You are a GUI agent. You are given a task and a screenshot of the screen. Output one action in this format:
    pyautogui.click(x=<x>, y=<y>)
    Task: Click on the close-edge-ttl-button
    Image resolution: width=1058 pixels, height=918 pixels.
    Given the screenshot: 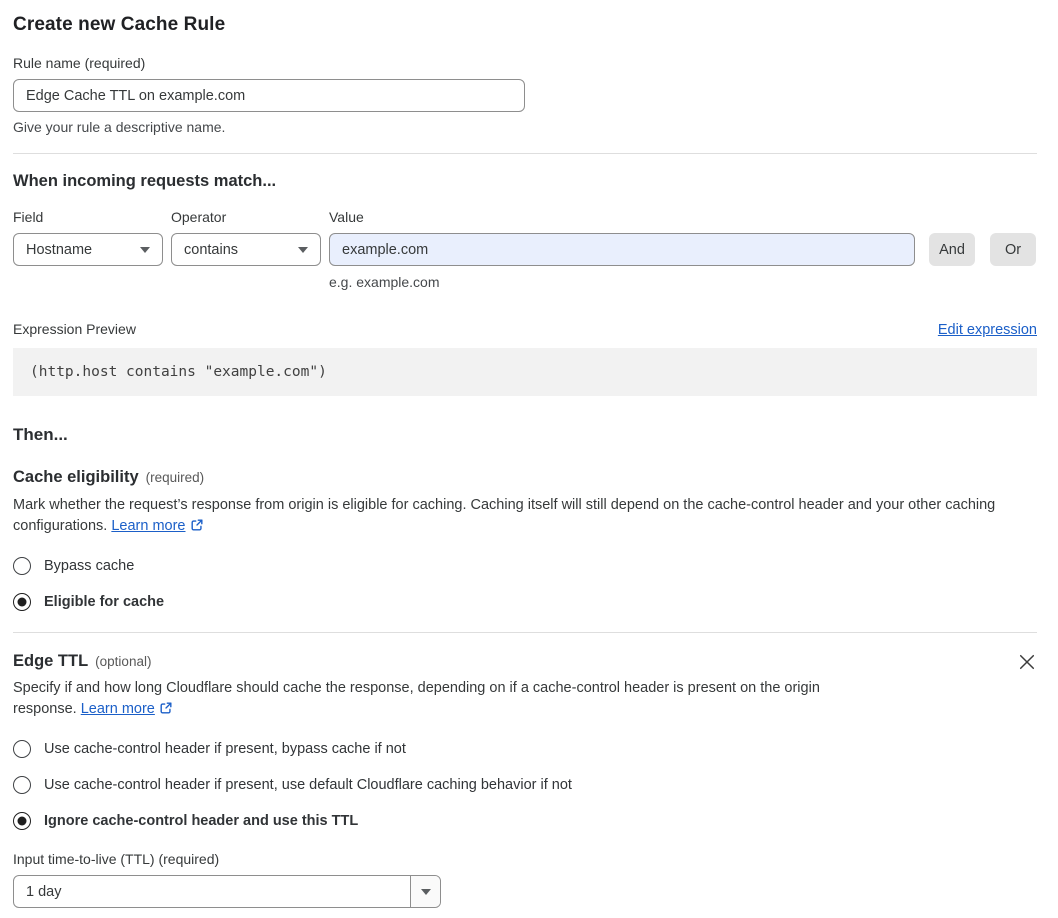 What is the action you would take?
    pyautogui.click(x=1027, y=662)
    